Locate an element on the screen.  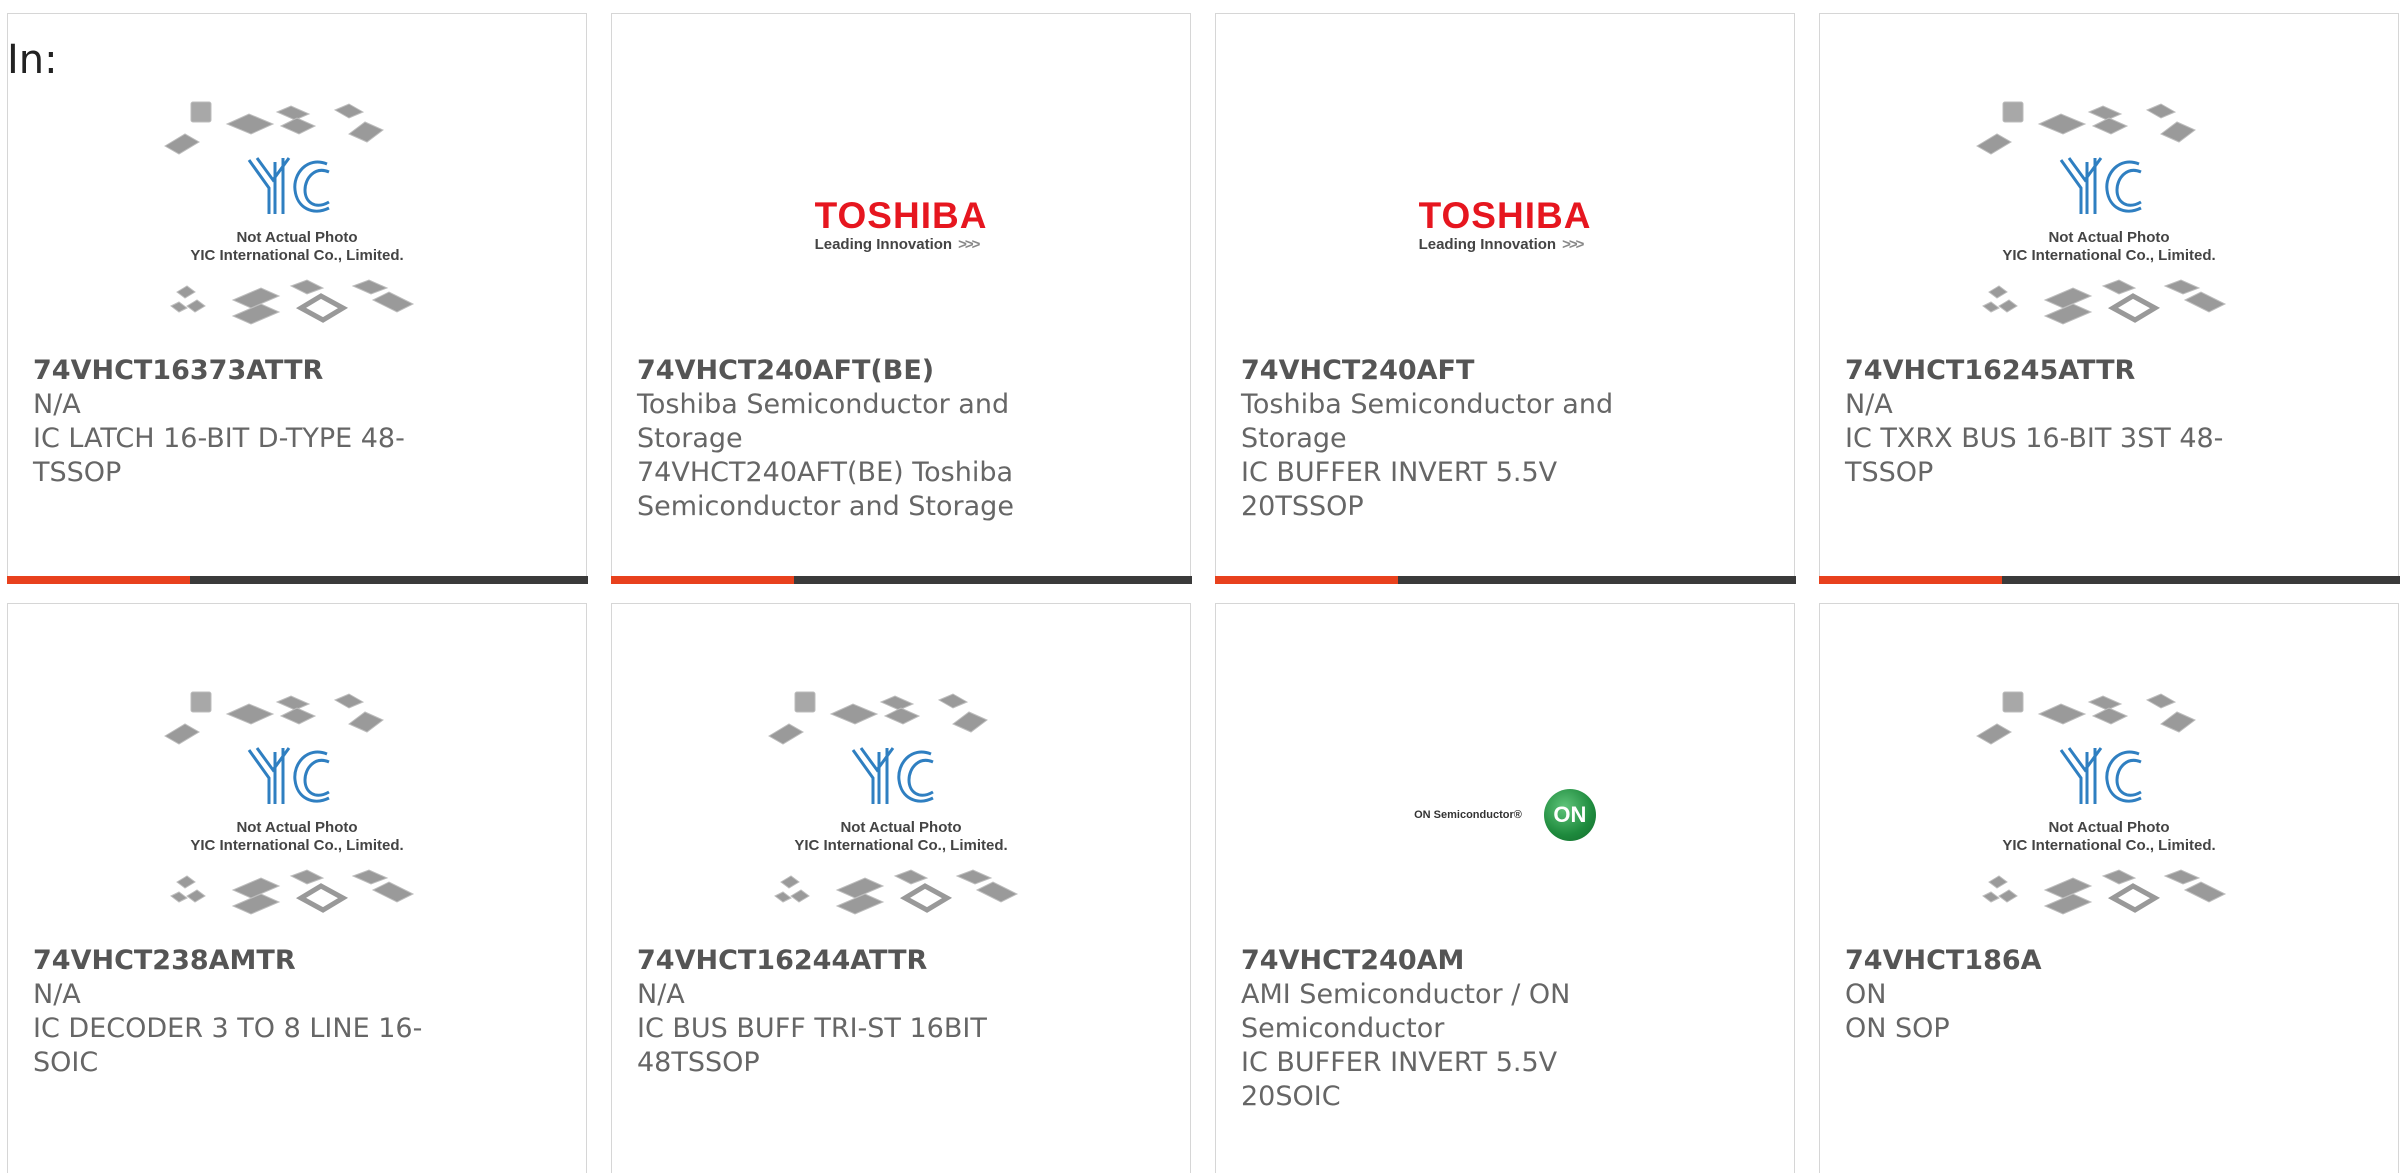
description: IC BUS BUFF TRI-ST 16BIT 48TSSOP is located at coordinates (812, 1045).